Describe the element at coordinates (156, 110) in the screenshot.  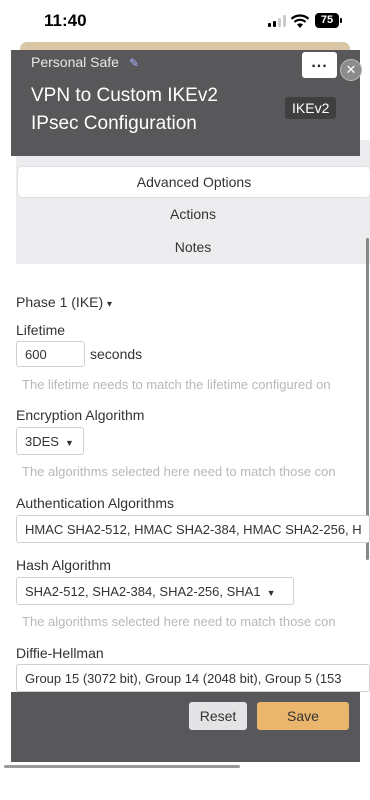
I see `page-title: VPN to Custom IKEv2 IPsec Configuration` at that location.